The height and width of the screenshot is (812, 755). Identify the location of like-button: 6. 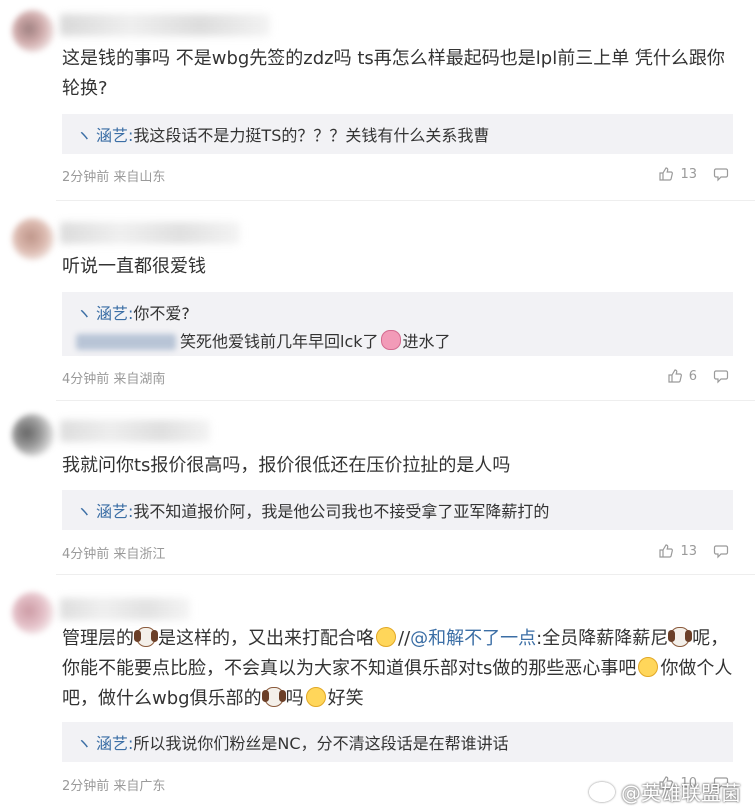
(682, 376).